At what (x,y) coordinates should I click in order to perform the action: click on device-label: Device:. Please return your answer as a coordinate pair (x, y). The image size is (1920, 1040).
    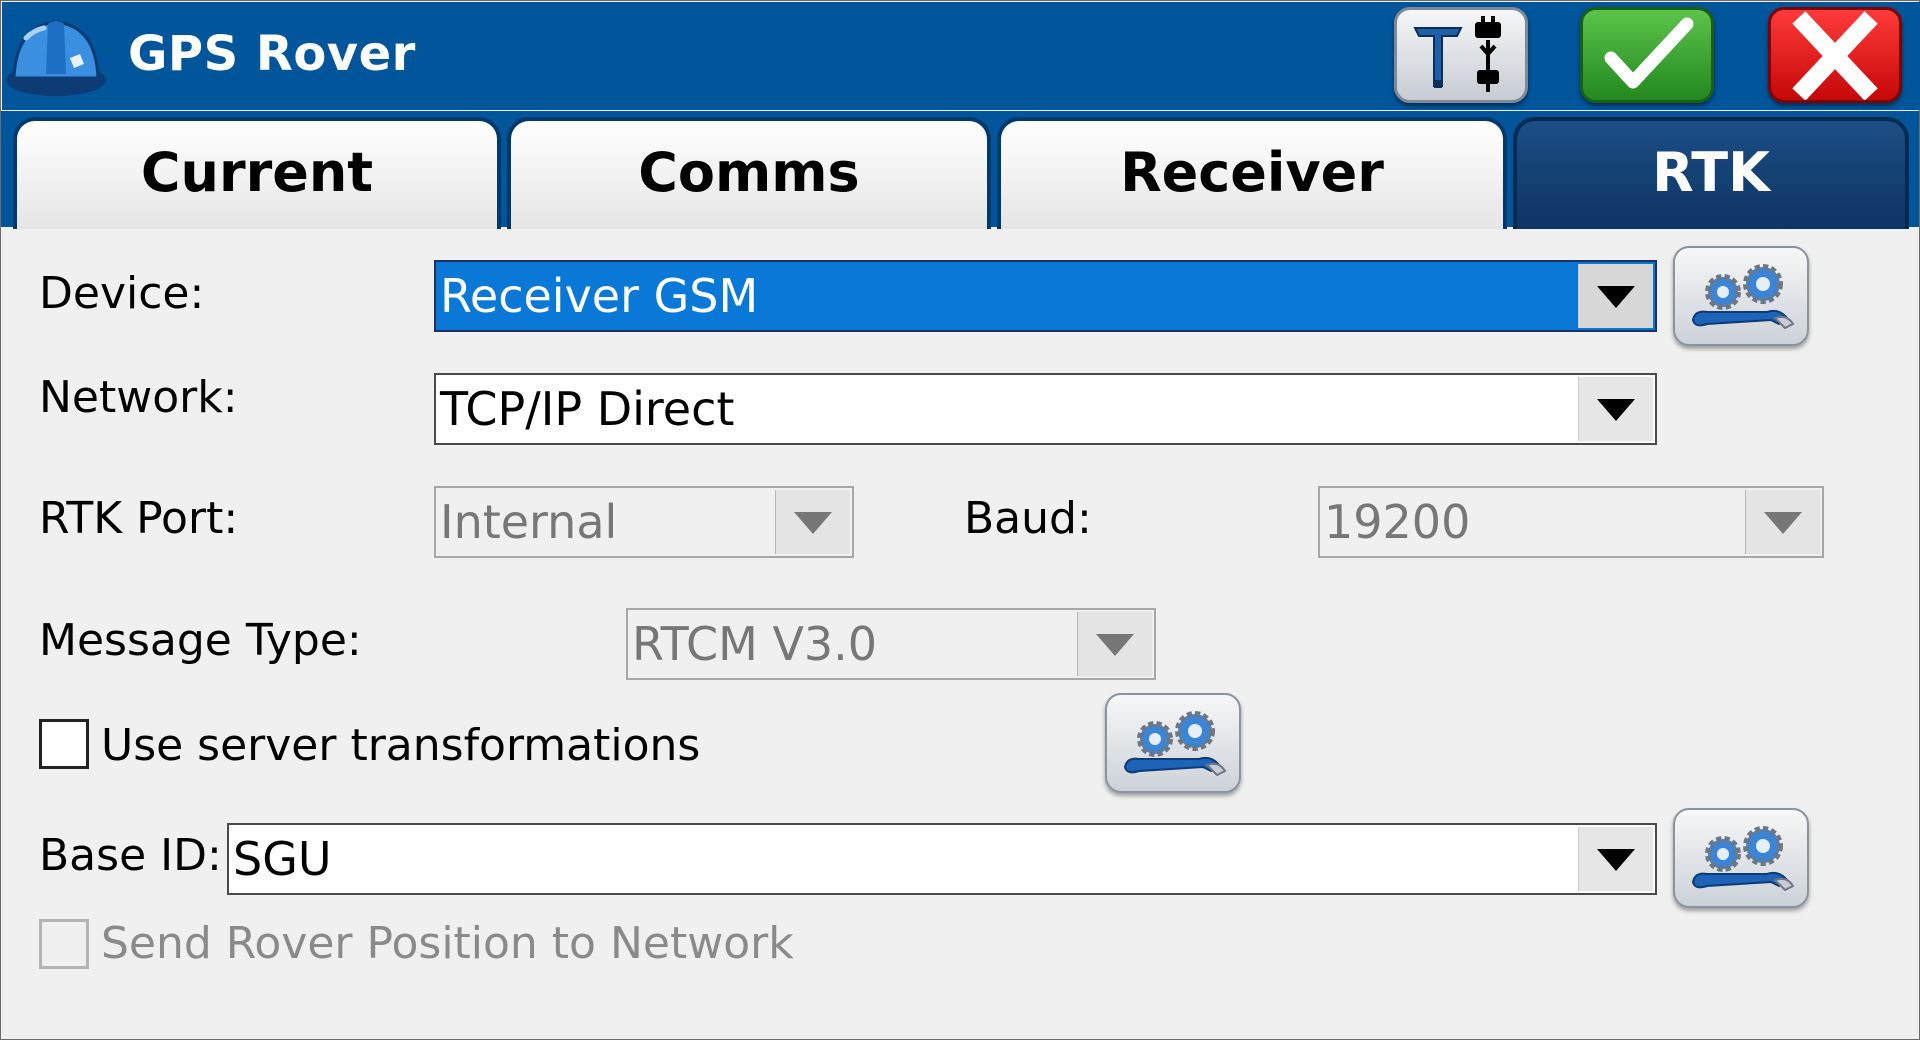
    Looking at the image, I should click on (122, 293).